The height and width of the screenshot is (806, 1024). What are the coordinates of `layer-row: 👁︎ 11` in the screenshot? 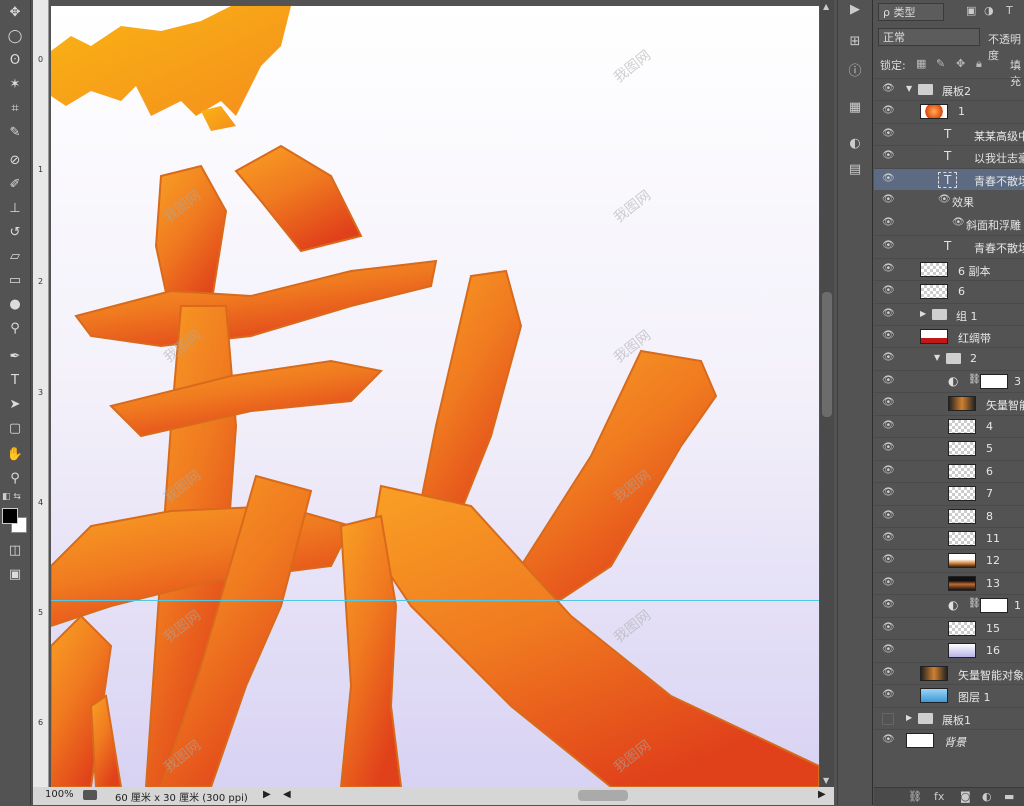 It's located at (949, 538).